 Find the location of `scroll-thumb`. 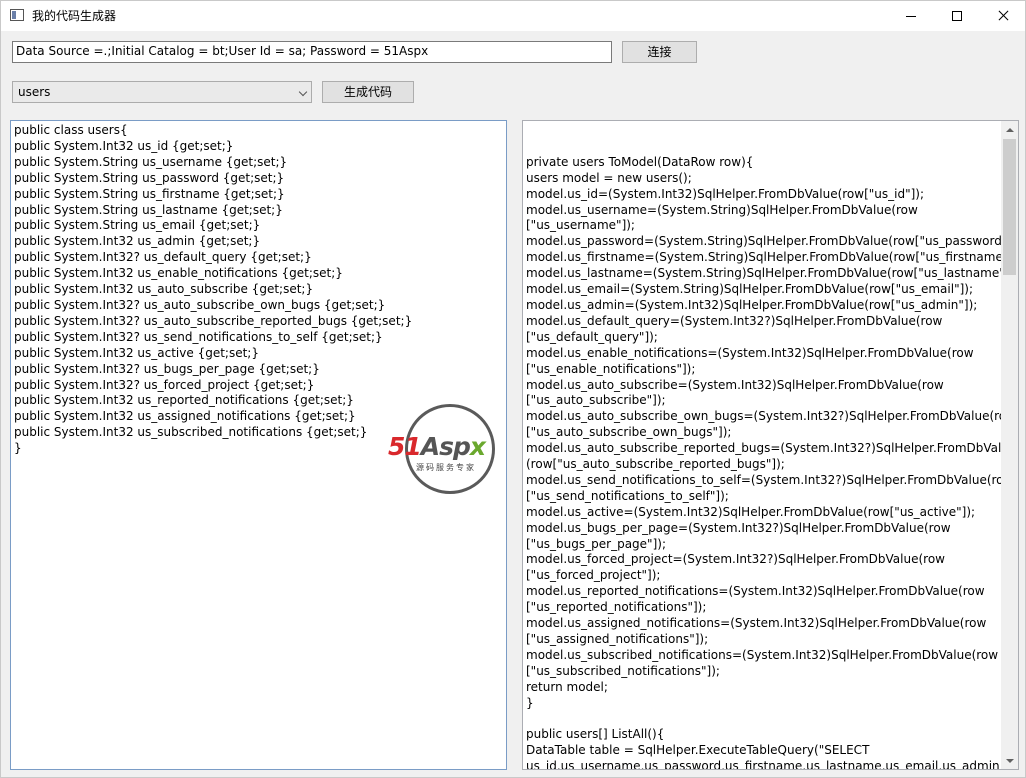

scroll-thumb is located at coordinates (1009, 207).